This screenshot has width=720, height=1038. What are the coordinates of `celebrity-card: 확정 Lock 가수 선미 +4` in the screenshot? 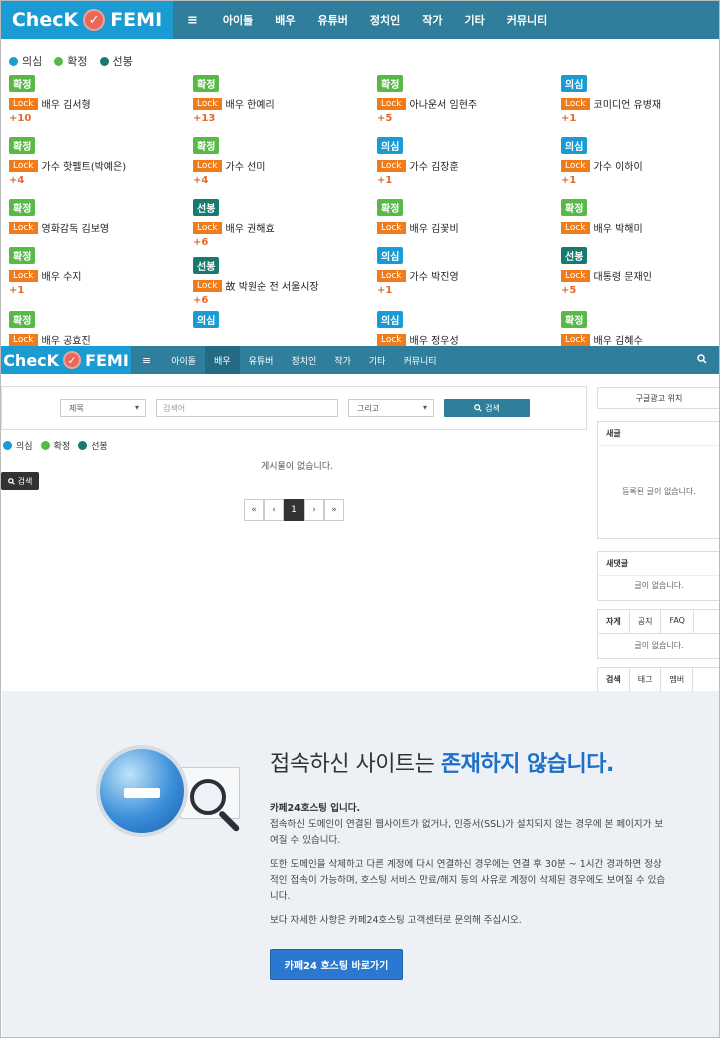 It's located at (278, 165).